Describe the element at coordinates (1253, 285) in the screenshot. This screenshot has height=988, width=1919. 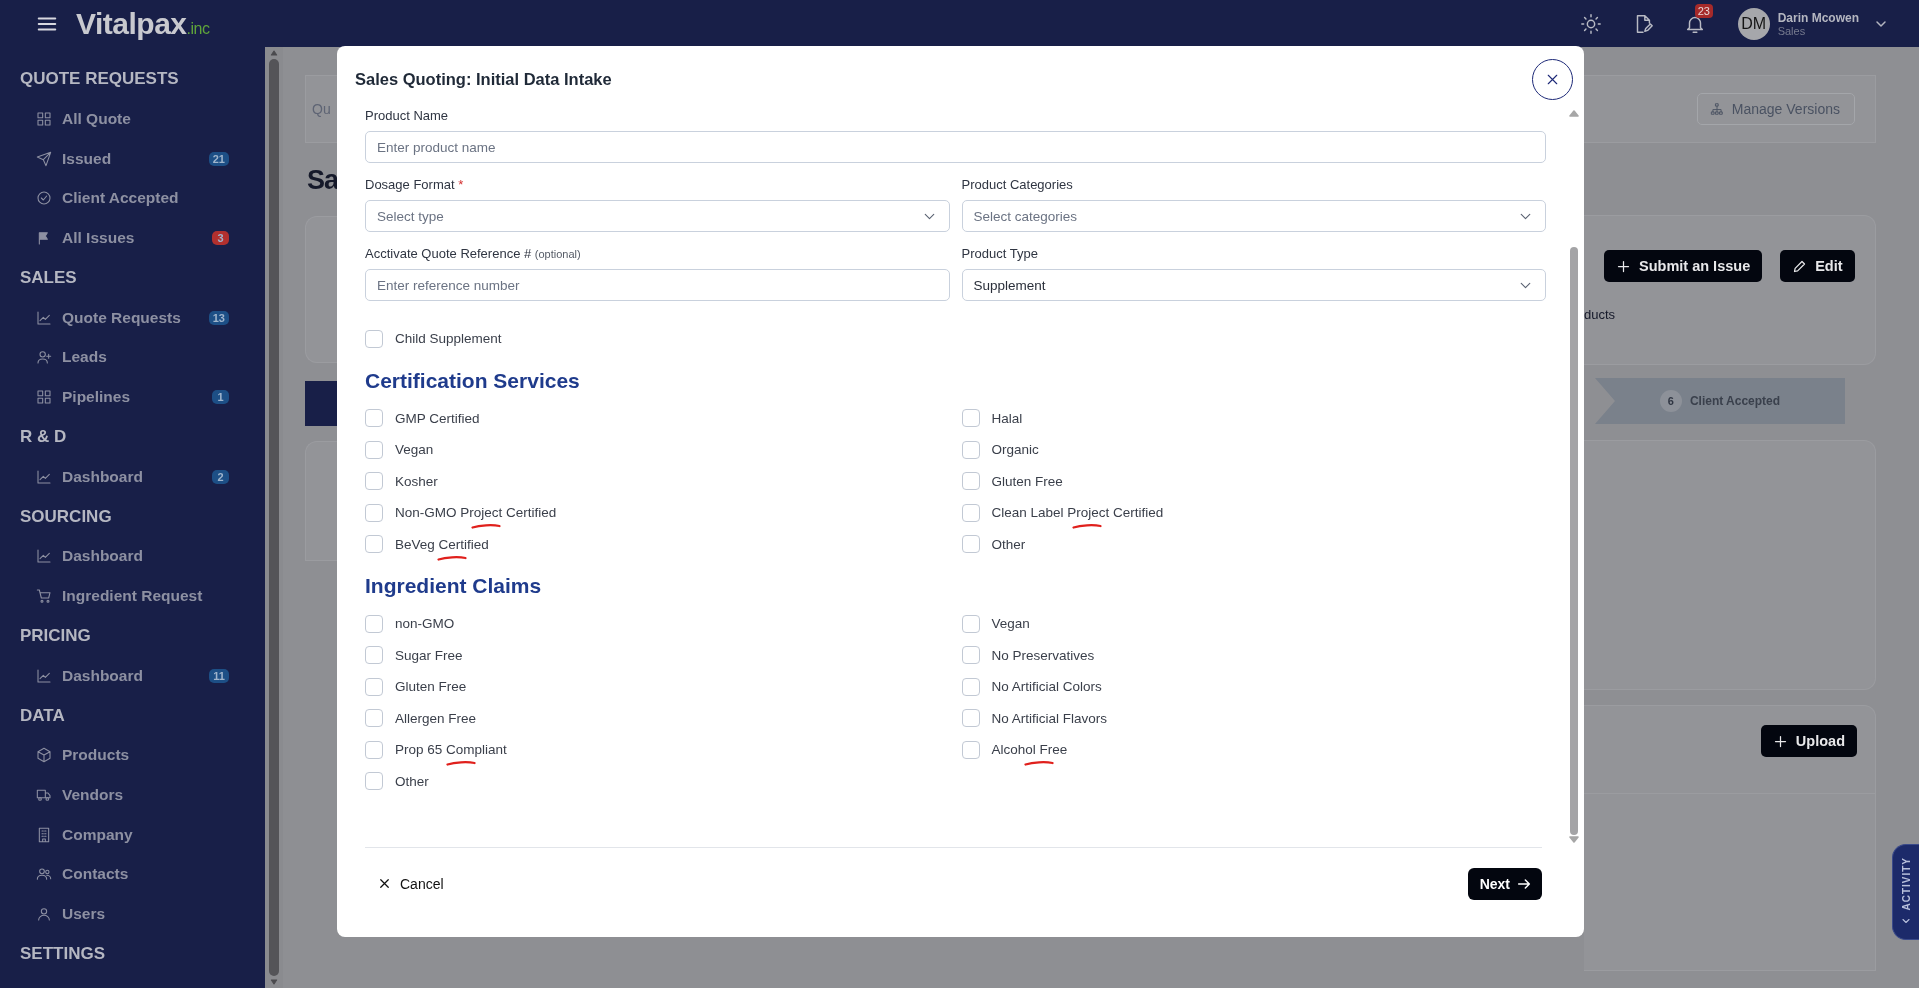
I see `select-field: Supplement` at that location.